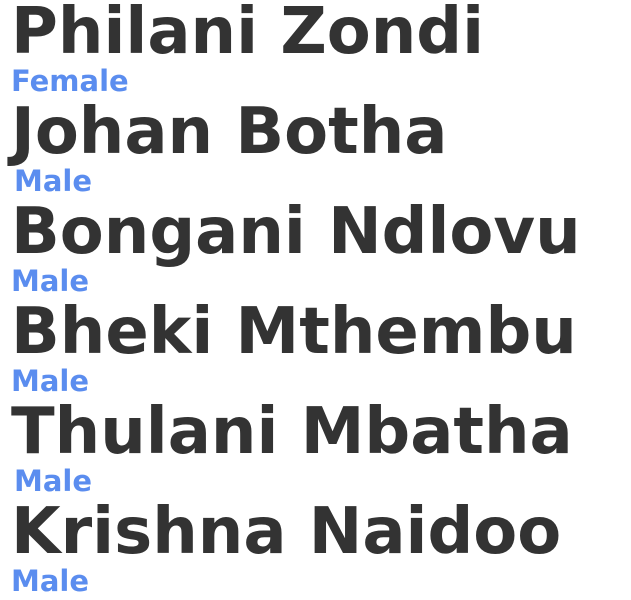  What do you see at coordinates (294, 332) in the screenshot?
I see `person-name: Bheki Mthembu` at bounding box center [294, 332].